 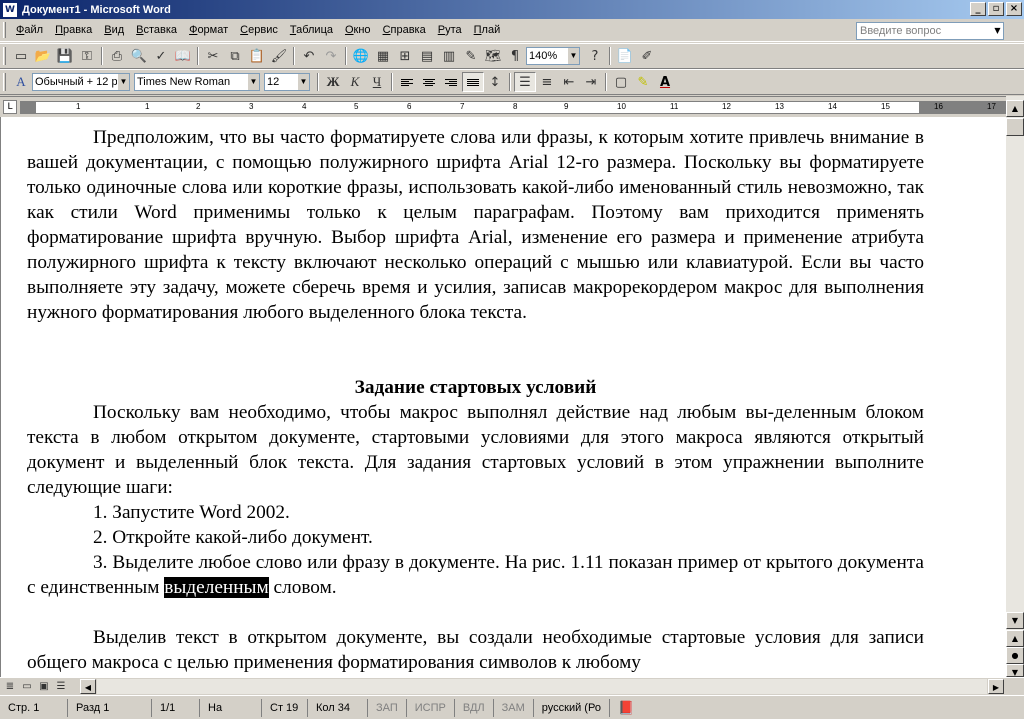 I want to click on help-question-input: Введите вопрос, so click(x=930, y=31).